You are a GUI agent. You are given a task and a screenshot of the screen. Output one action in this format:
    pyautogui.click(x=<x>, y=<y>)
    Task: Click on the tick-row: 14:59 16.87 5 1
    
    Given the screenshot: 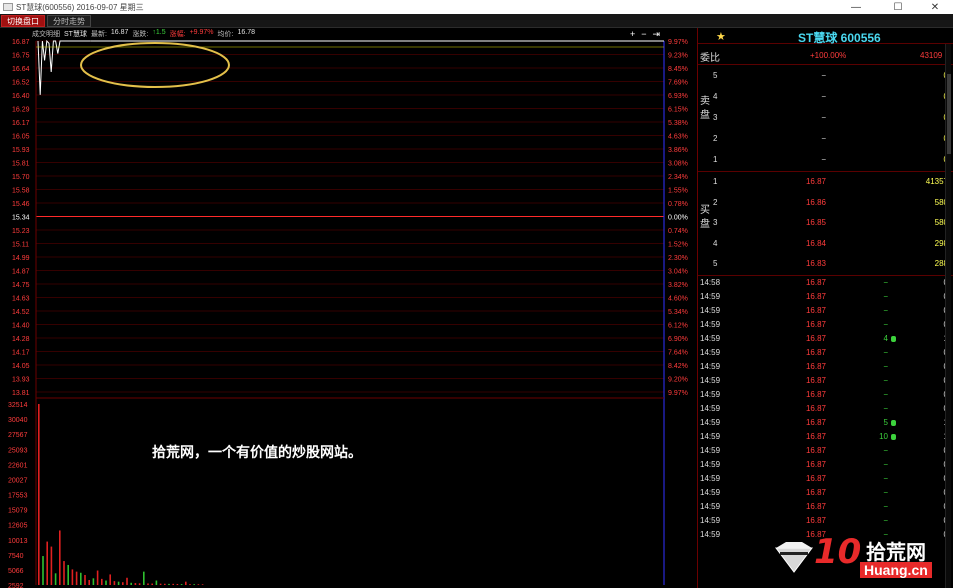 What is the action you would take?
    pyautogui.click(x=825, y=423)
    